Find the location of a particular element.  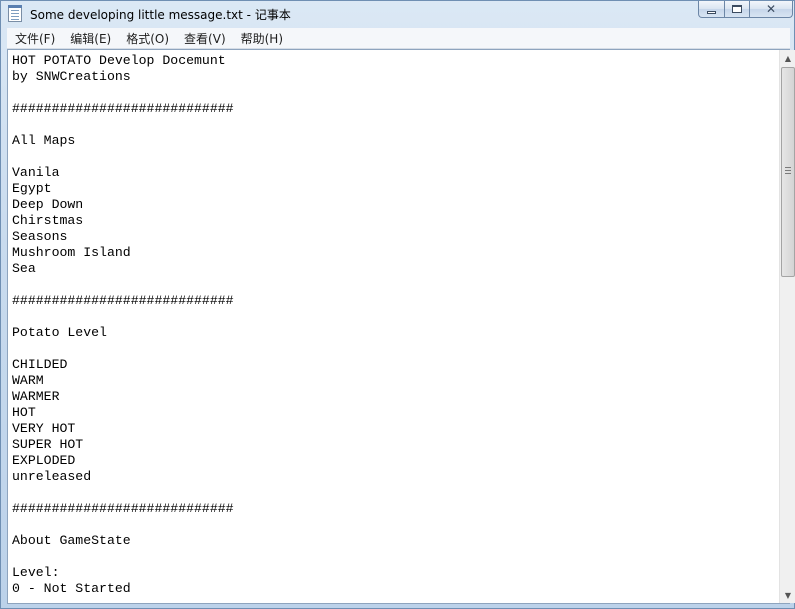

scroll-grip-icon is located at coordinates (788, 170).